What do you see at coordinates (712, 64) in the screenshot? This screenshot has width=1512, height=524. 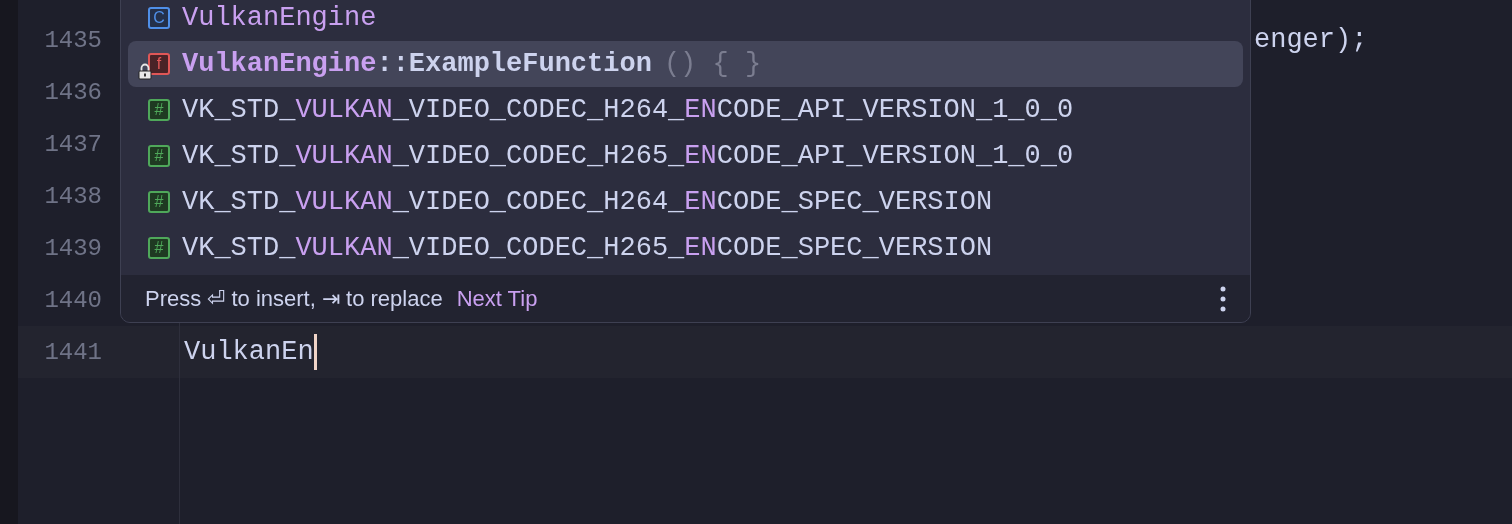 I see `signature-text: () { }` at bounding box center [712, 64].